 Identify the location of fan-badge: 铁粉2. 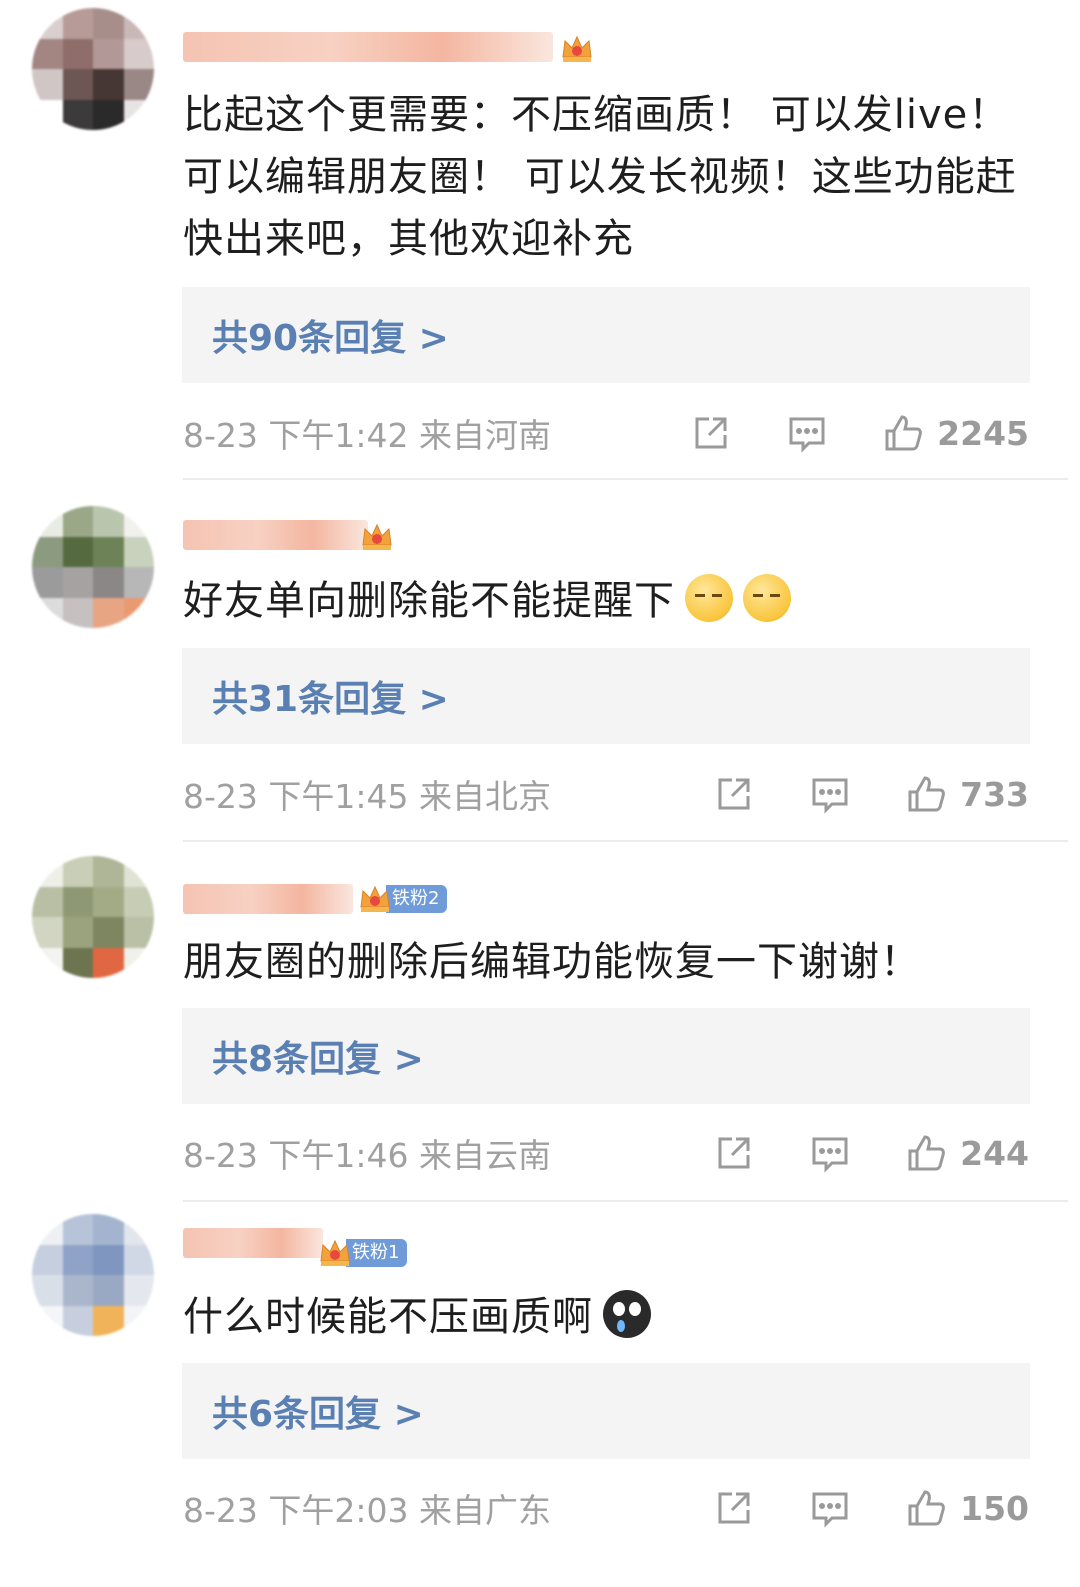
(403, 899).